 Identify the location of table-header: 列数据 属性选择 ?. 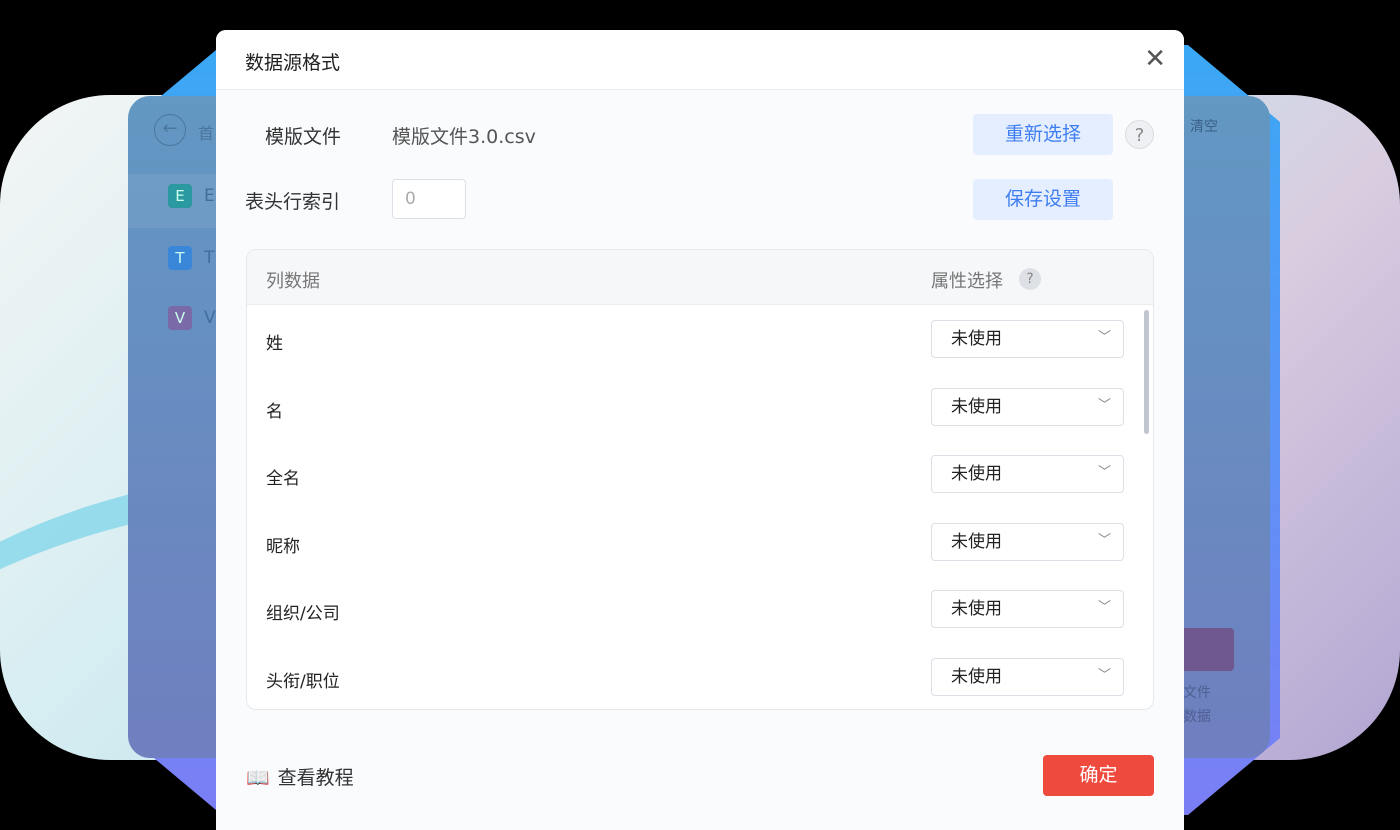
(700, 277).